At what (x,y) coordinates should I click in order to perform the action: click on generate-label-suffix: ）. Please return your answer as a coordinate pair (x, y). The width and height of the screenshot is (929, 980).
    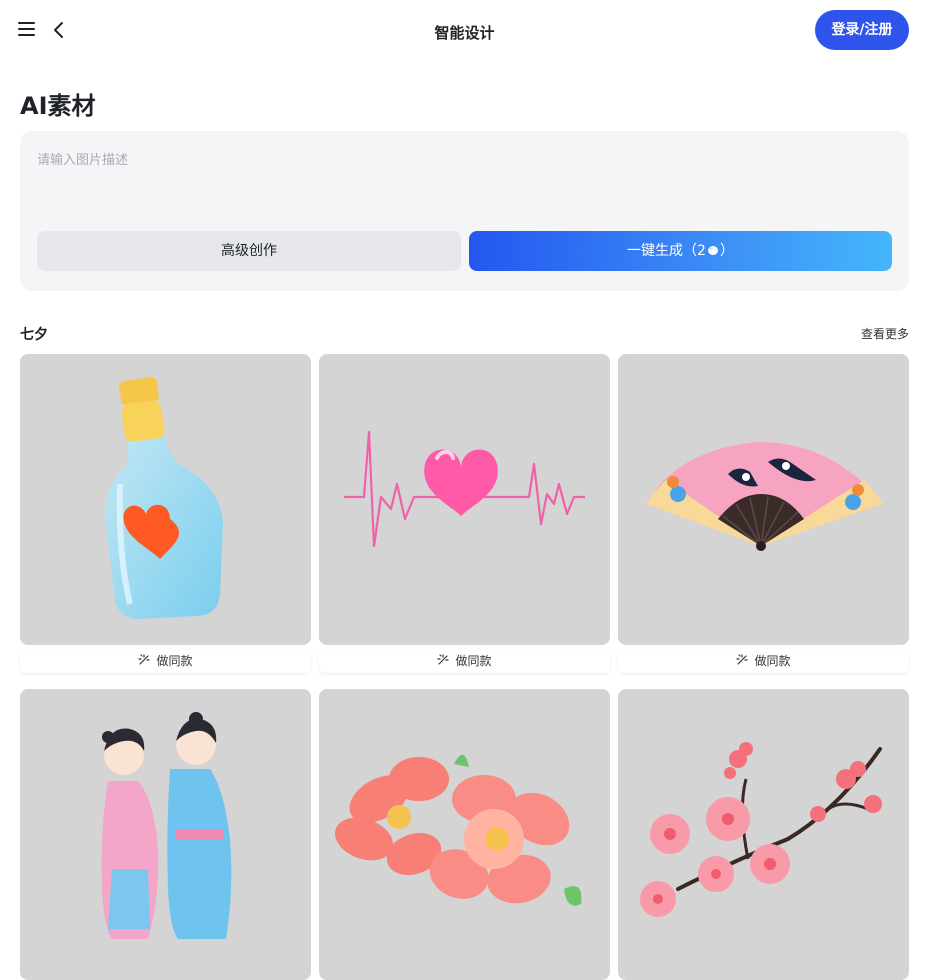
    Looking at the image, I should click on (726, 251).